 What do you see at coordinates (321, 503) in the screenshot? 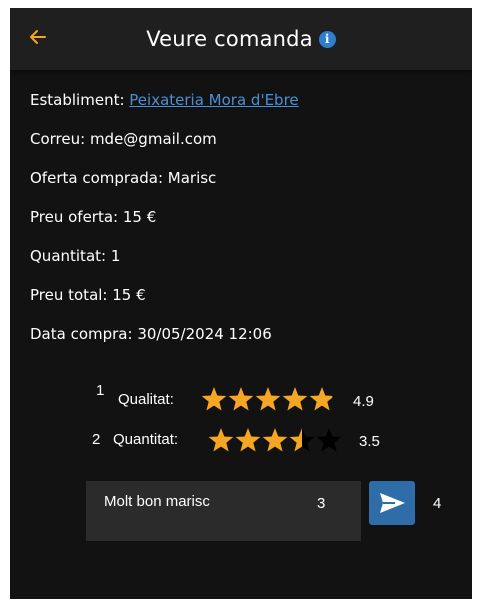
I see `callout-3: 3` at bounding box center [321, 503].